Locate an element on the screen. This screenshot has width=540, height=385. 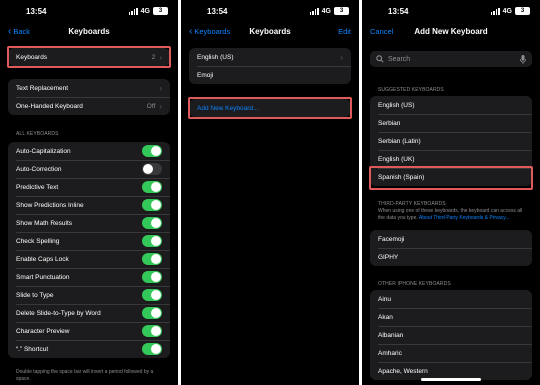
search-input: Search is located at coordinates (452, 59).